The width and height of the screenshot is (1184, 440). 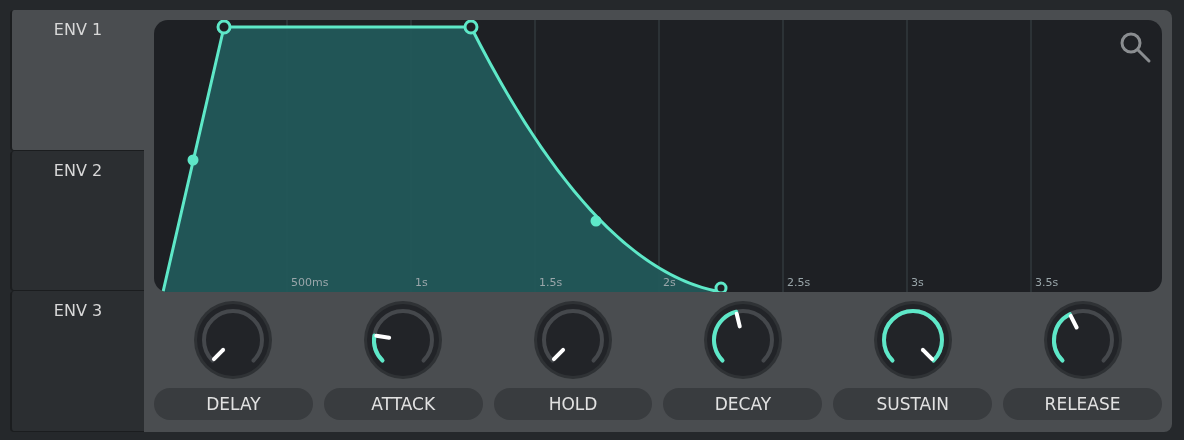 What do you see at coordinates (77, 80) in the screenshot?
I see `envelope-tab: ENV 1` at bounding box center [77, 80].